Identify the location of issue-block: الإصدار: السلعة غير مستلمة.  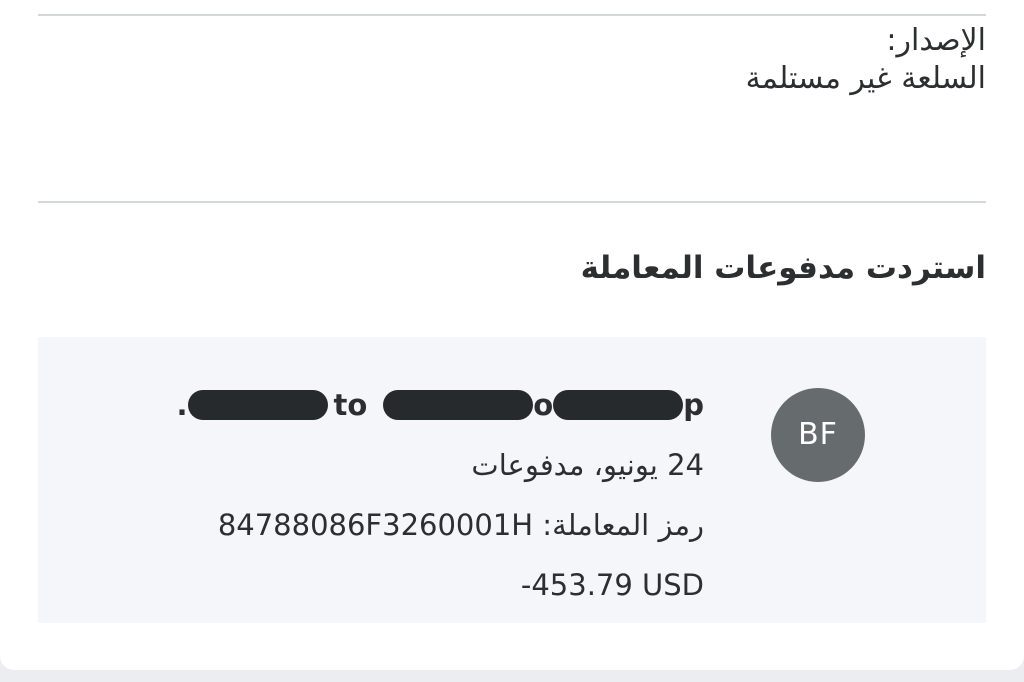
(866, 60).